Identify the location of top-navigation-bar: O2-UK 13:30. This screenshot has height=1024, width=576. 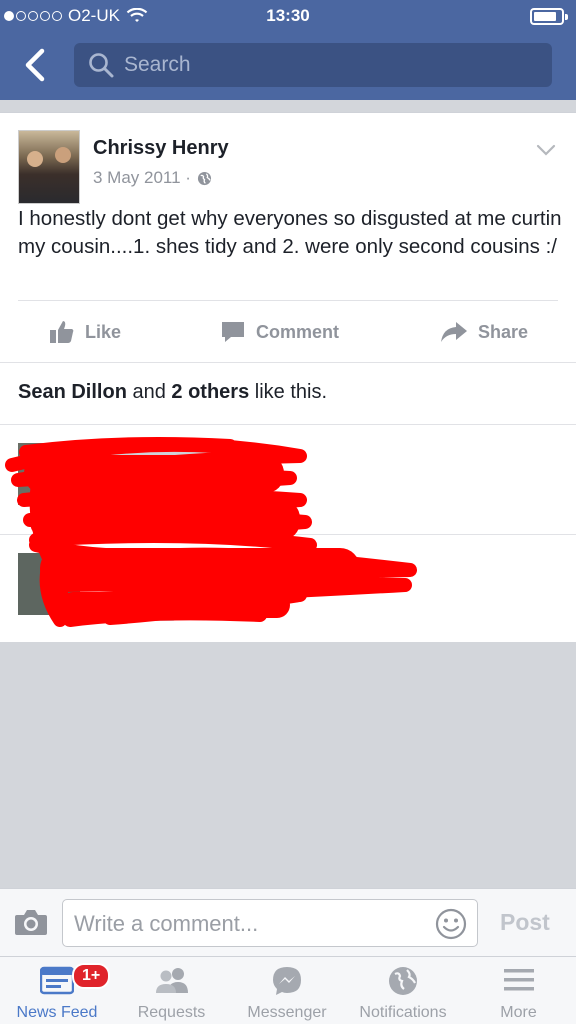
(288, 50).